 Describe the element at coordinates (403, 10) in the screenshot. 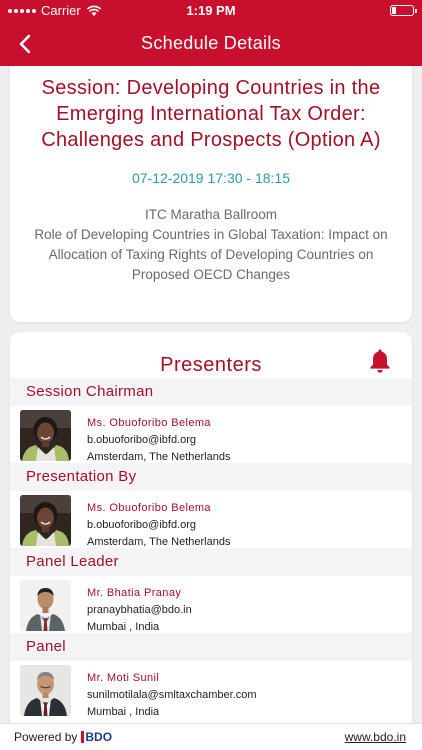

I see `battery-icon` at that location.